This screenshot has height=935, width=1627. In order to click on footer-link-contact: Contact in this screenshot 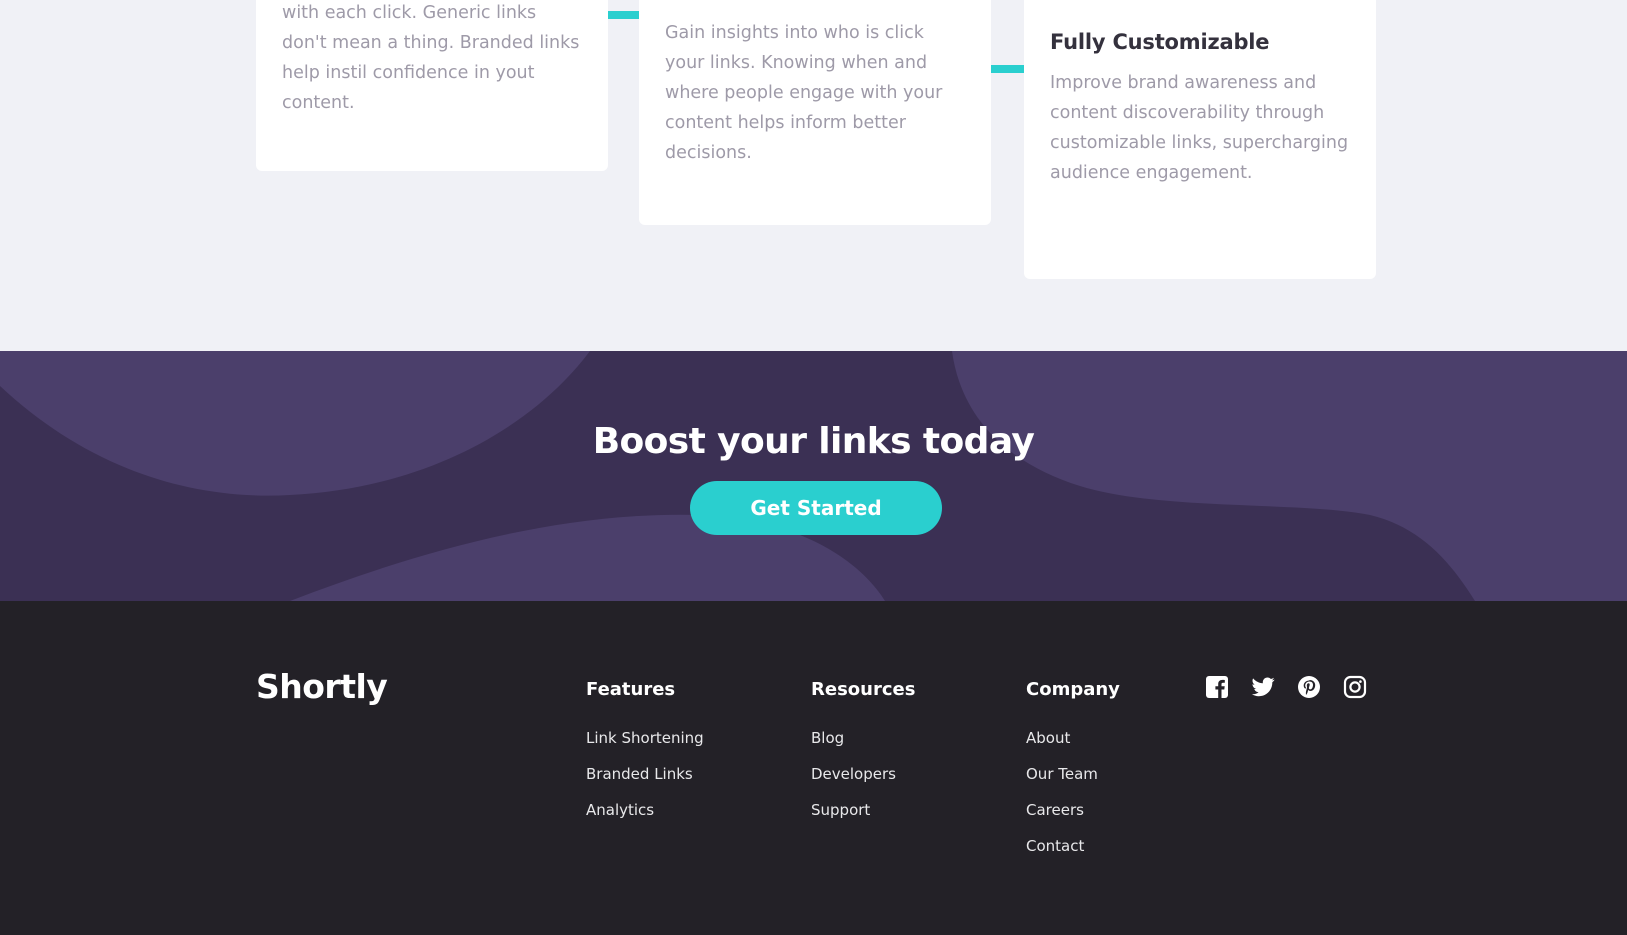, I will do `click(1073, 854)`.